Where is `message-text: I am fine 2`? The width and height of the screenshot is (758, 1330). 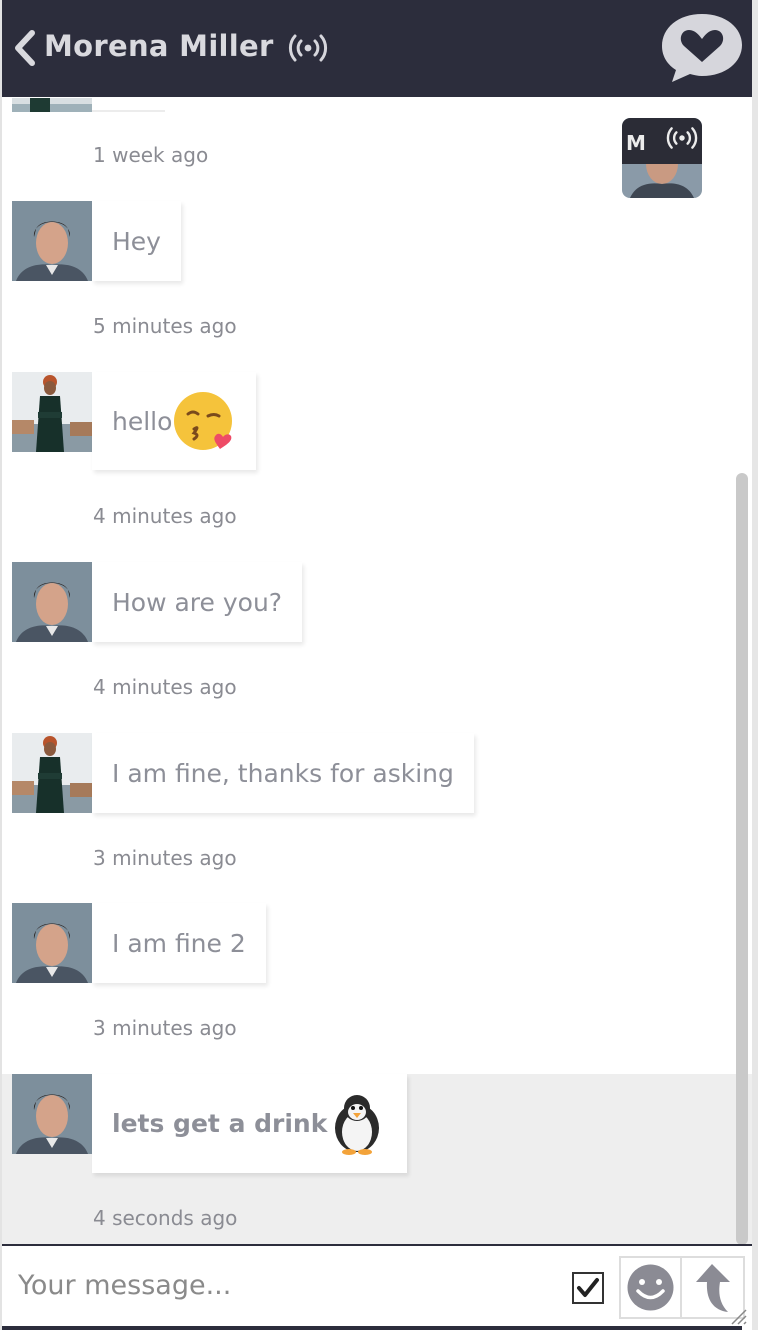
message-text: I am fine 2 is located at coordinates (179, 943).